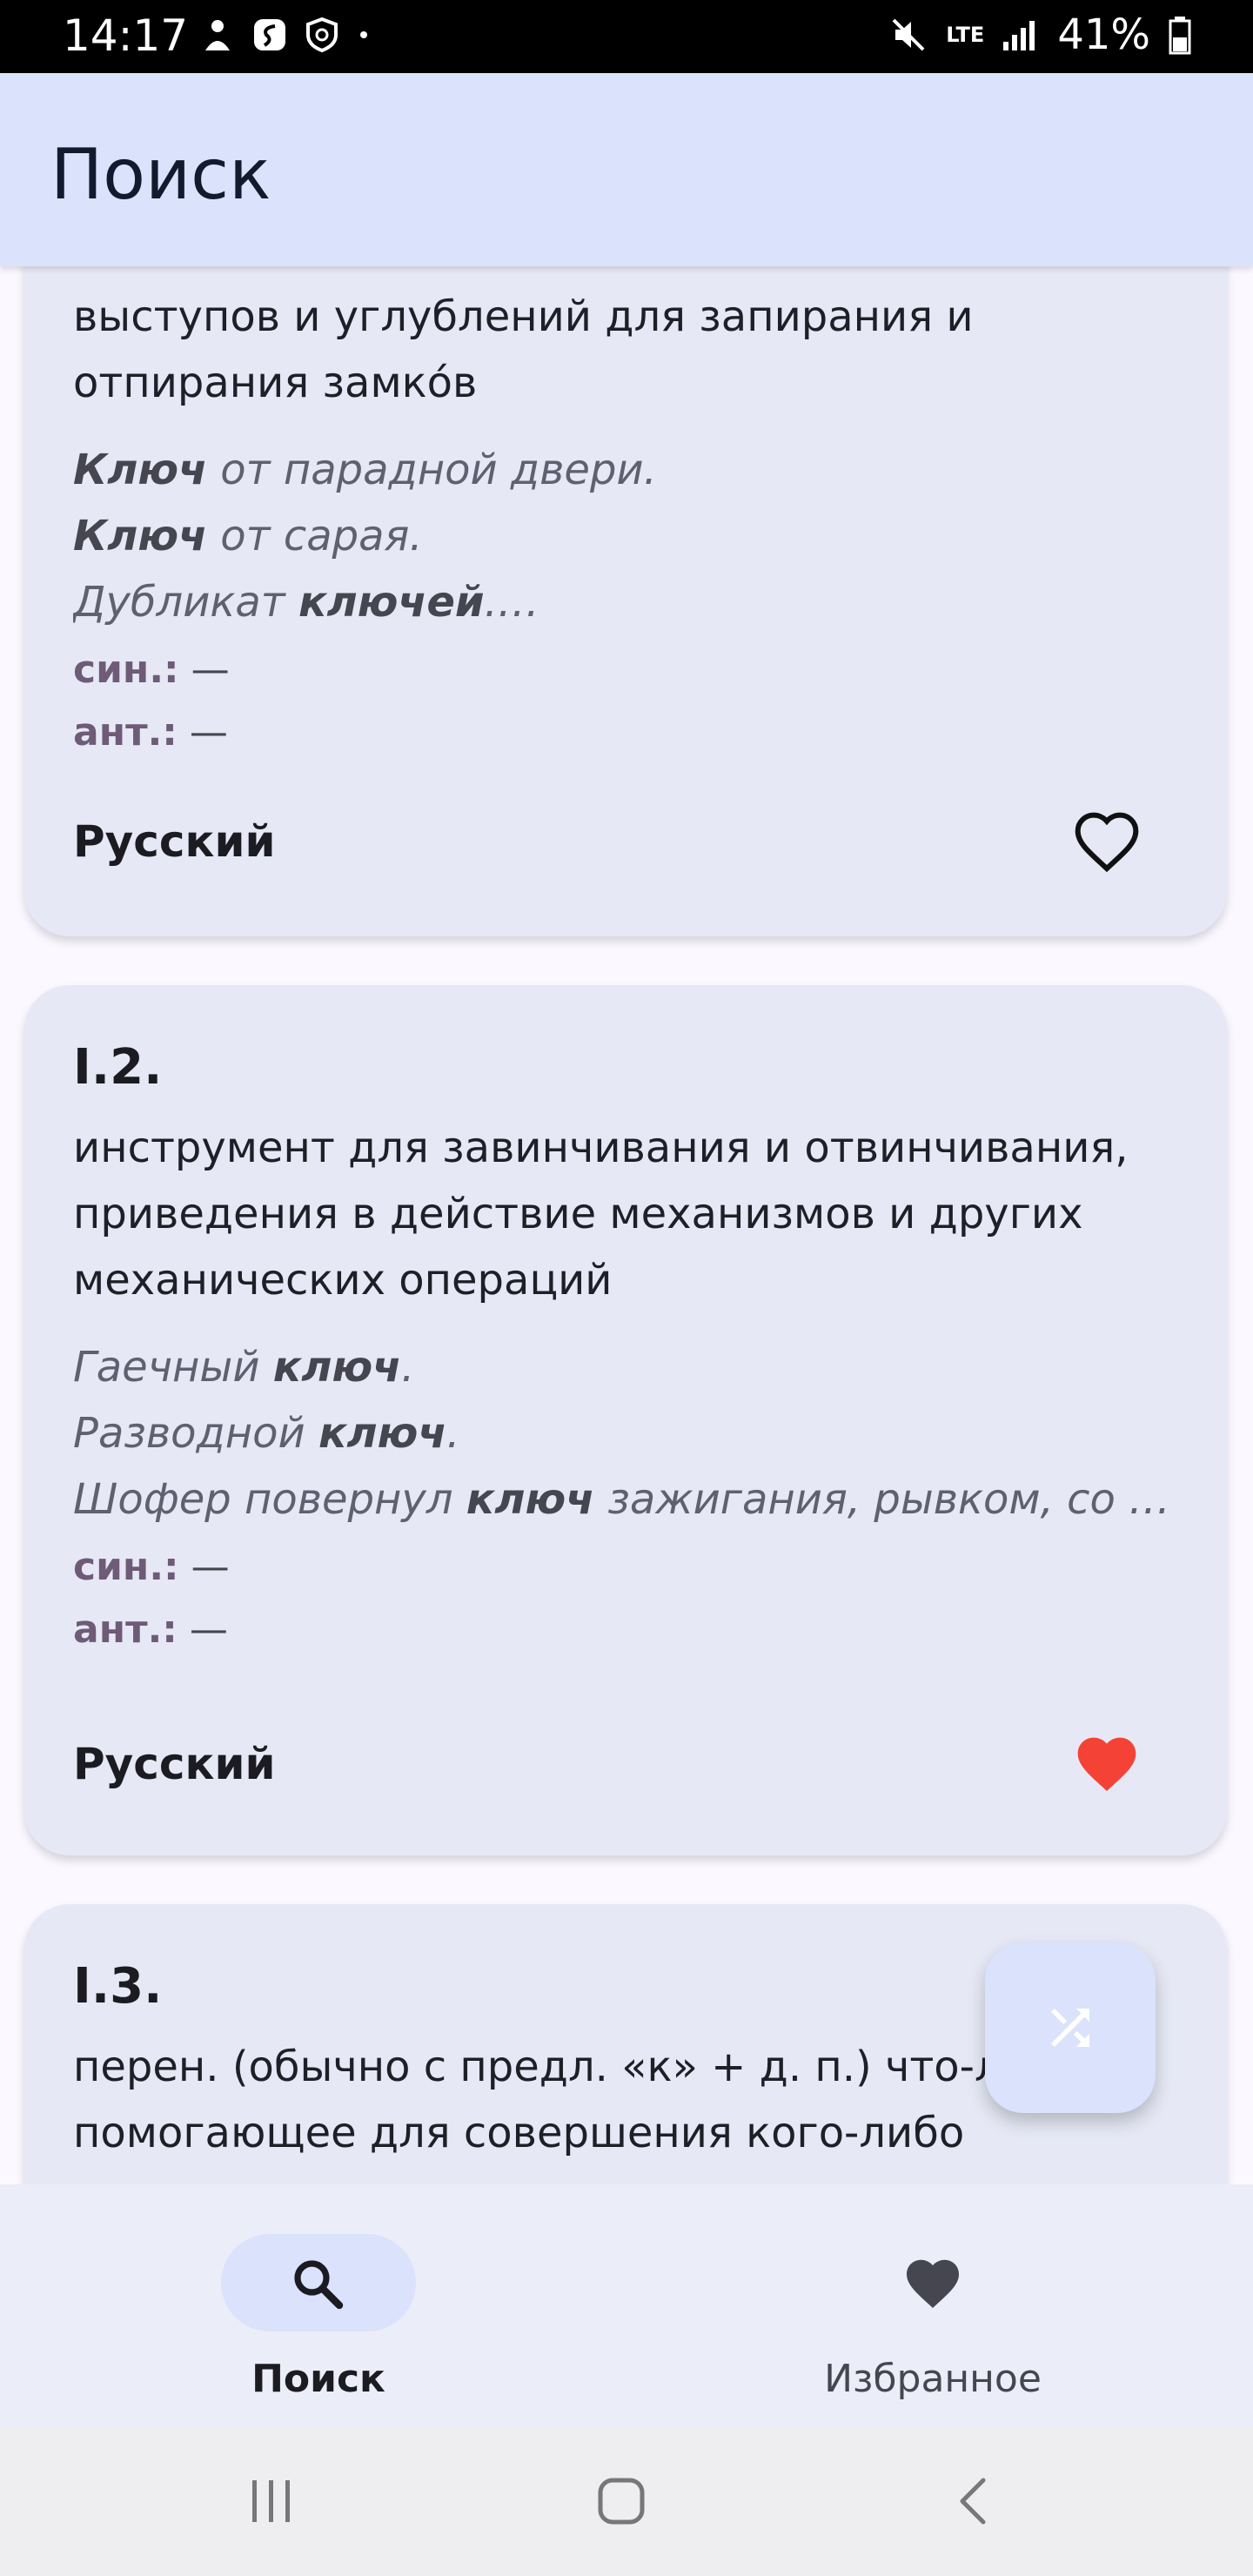 This screenshot has height=2576, width=1253. What do you see at coordinates (1103, 34) in the screenshot?
I see `battery-level: 41%` at bounding box center [1103, 34].